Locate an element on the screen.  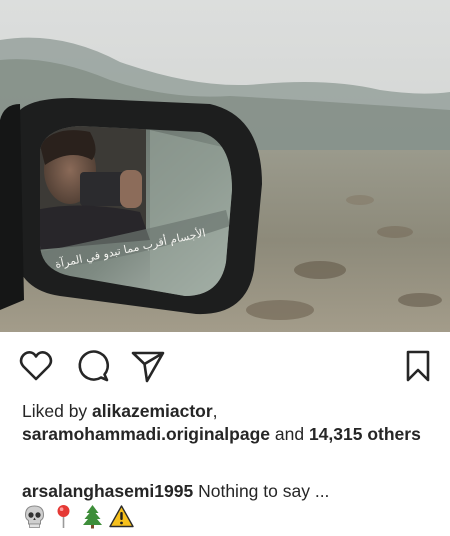
likes-and: and is located at coordinates (289, 434).